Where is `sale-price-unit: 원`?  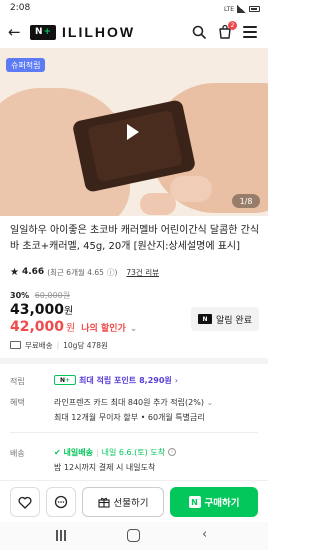 sale-price-unit: 원 is located at coordinates (71, 328).